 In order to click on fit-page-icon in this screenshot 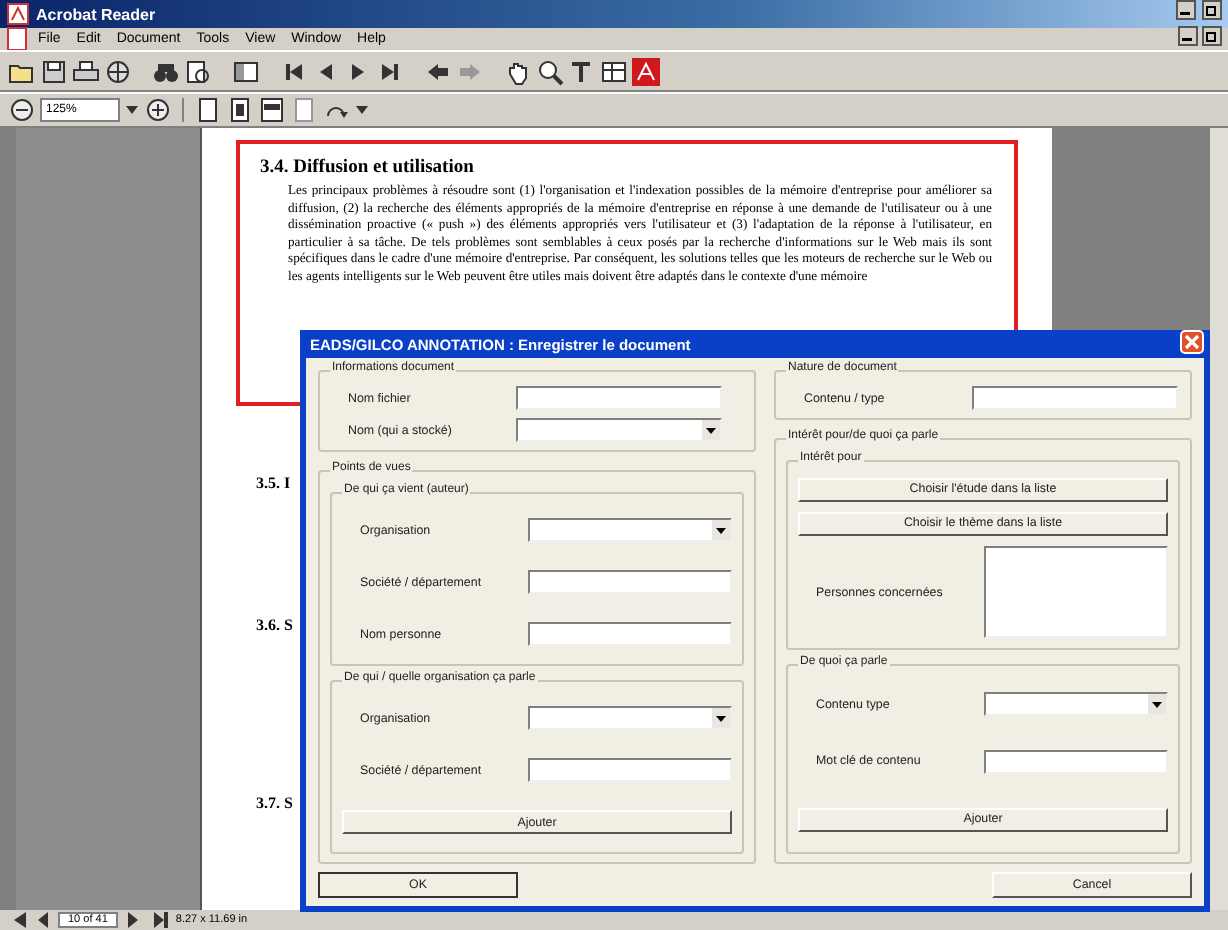, I will do `click(240, 110)`.